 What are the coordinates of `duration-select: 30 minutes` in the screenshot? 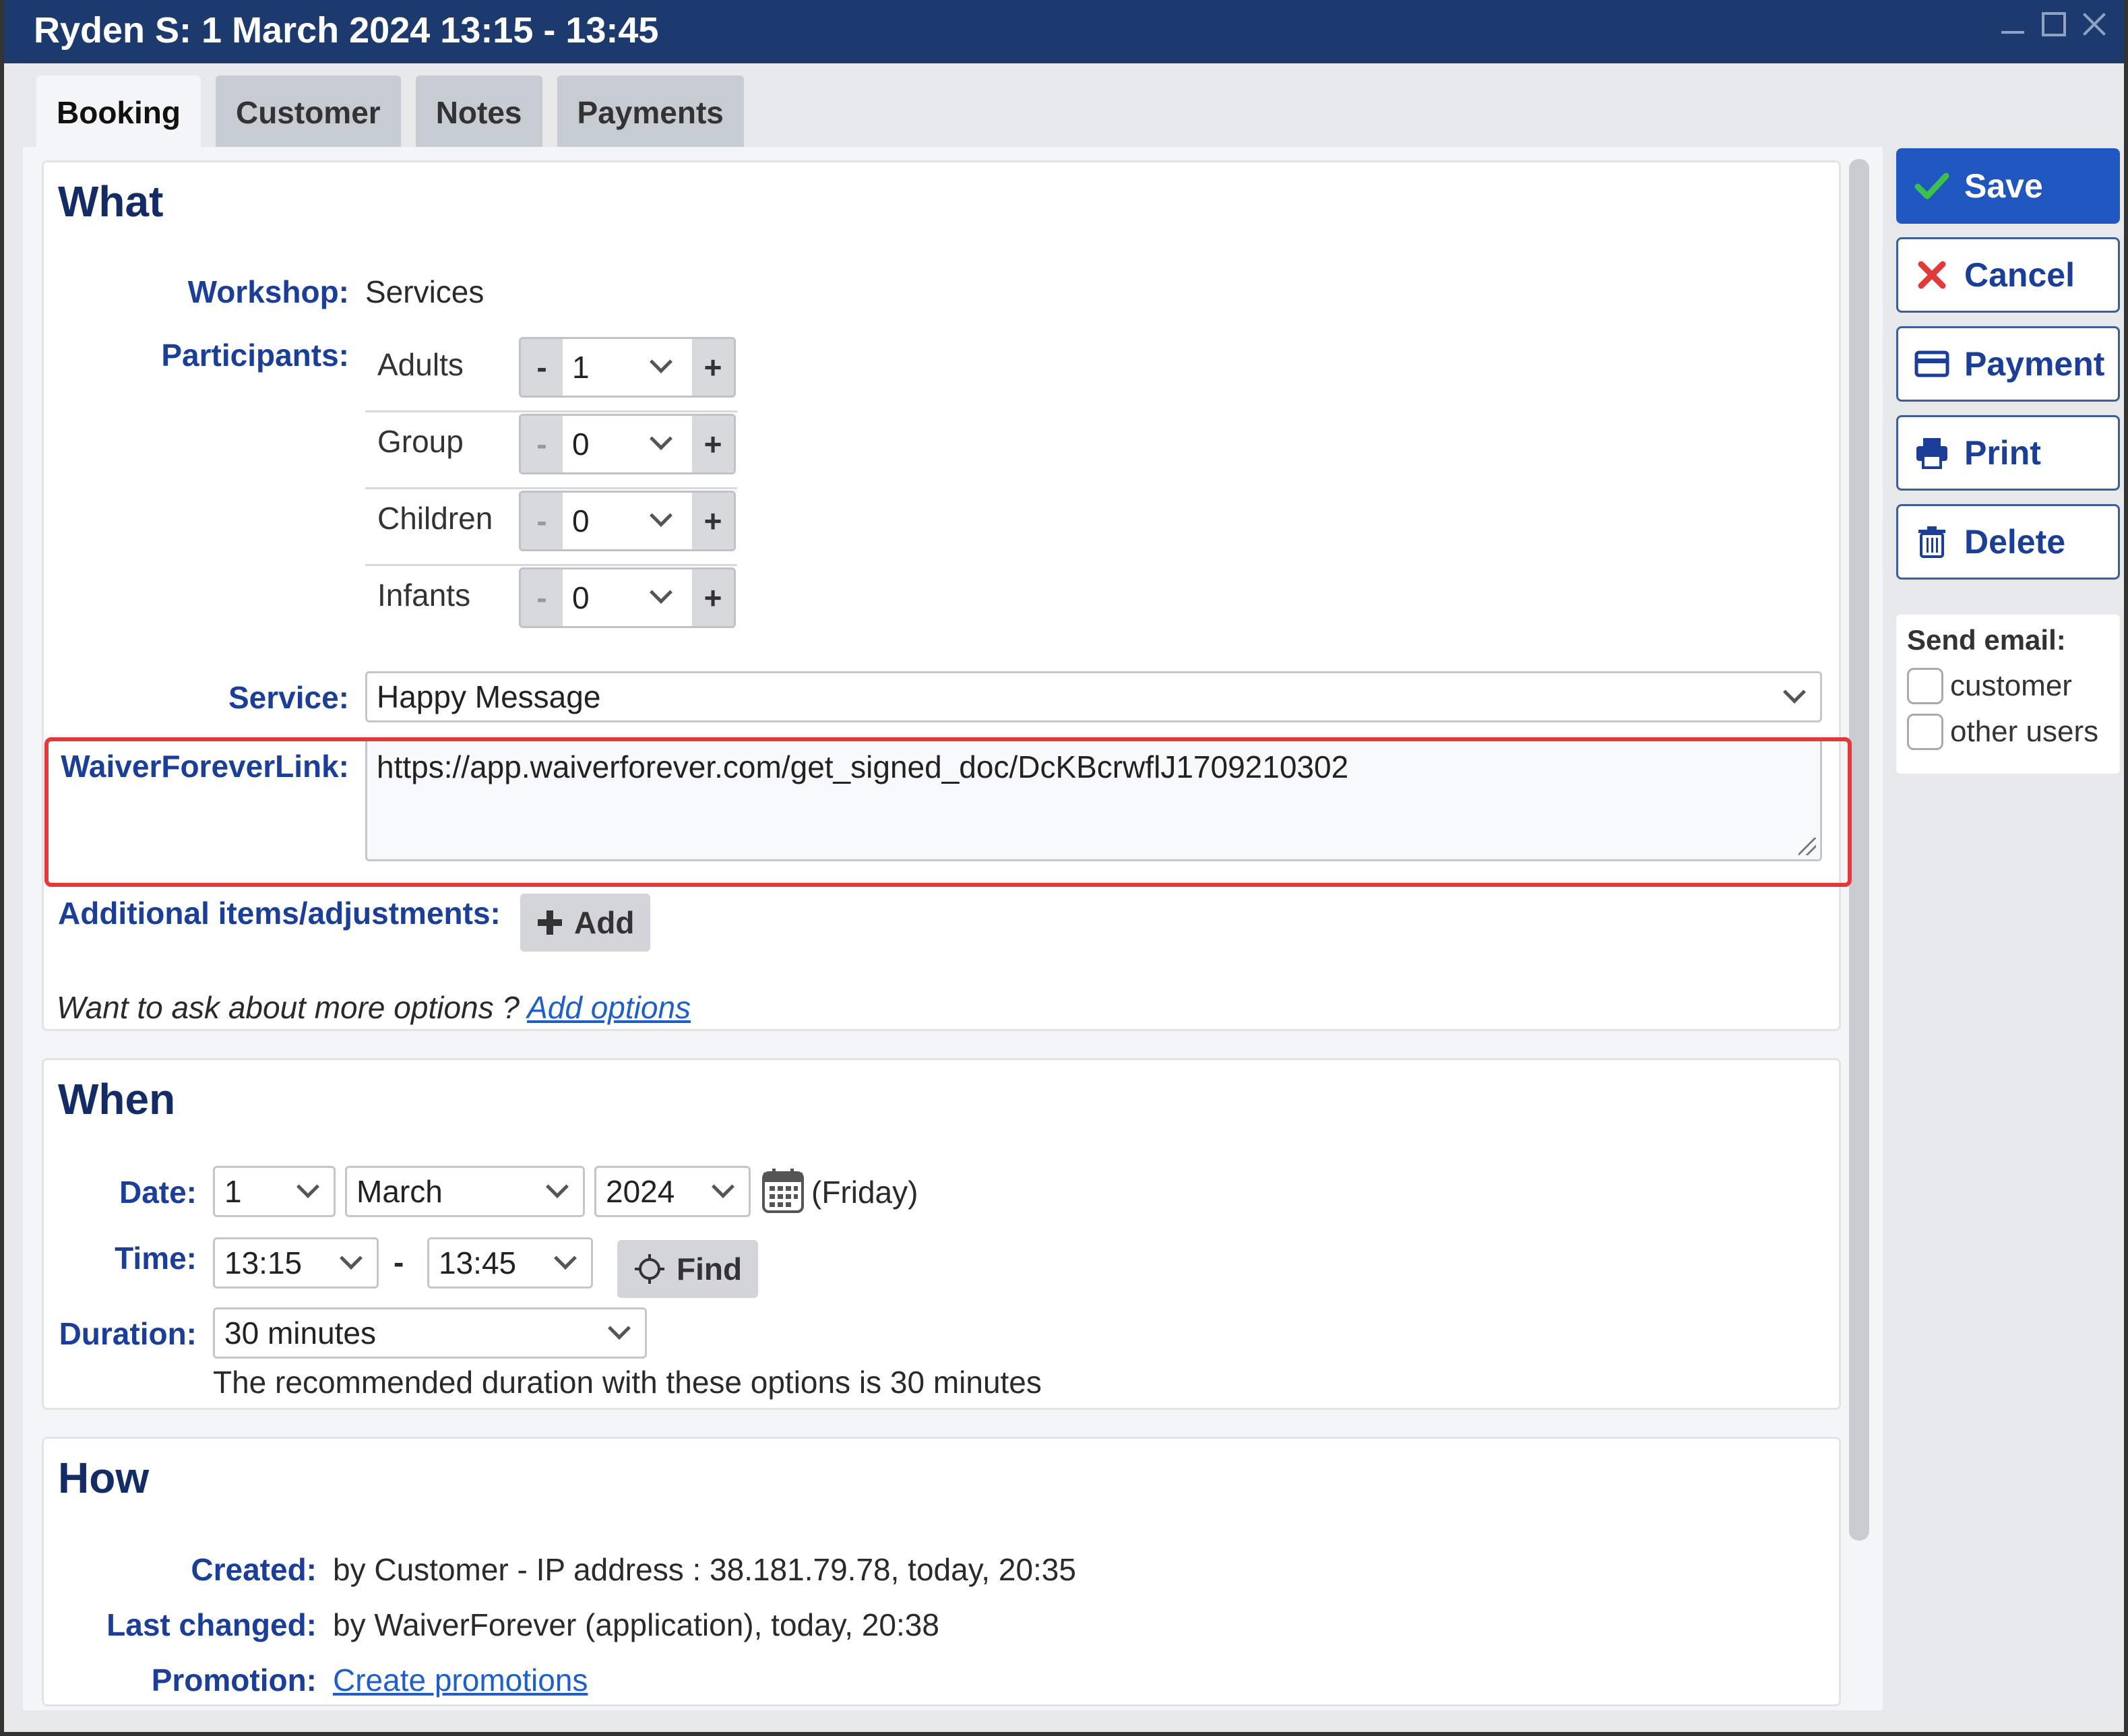 It's located at (430, 1333).